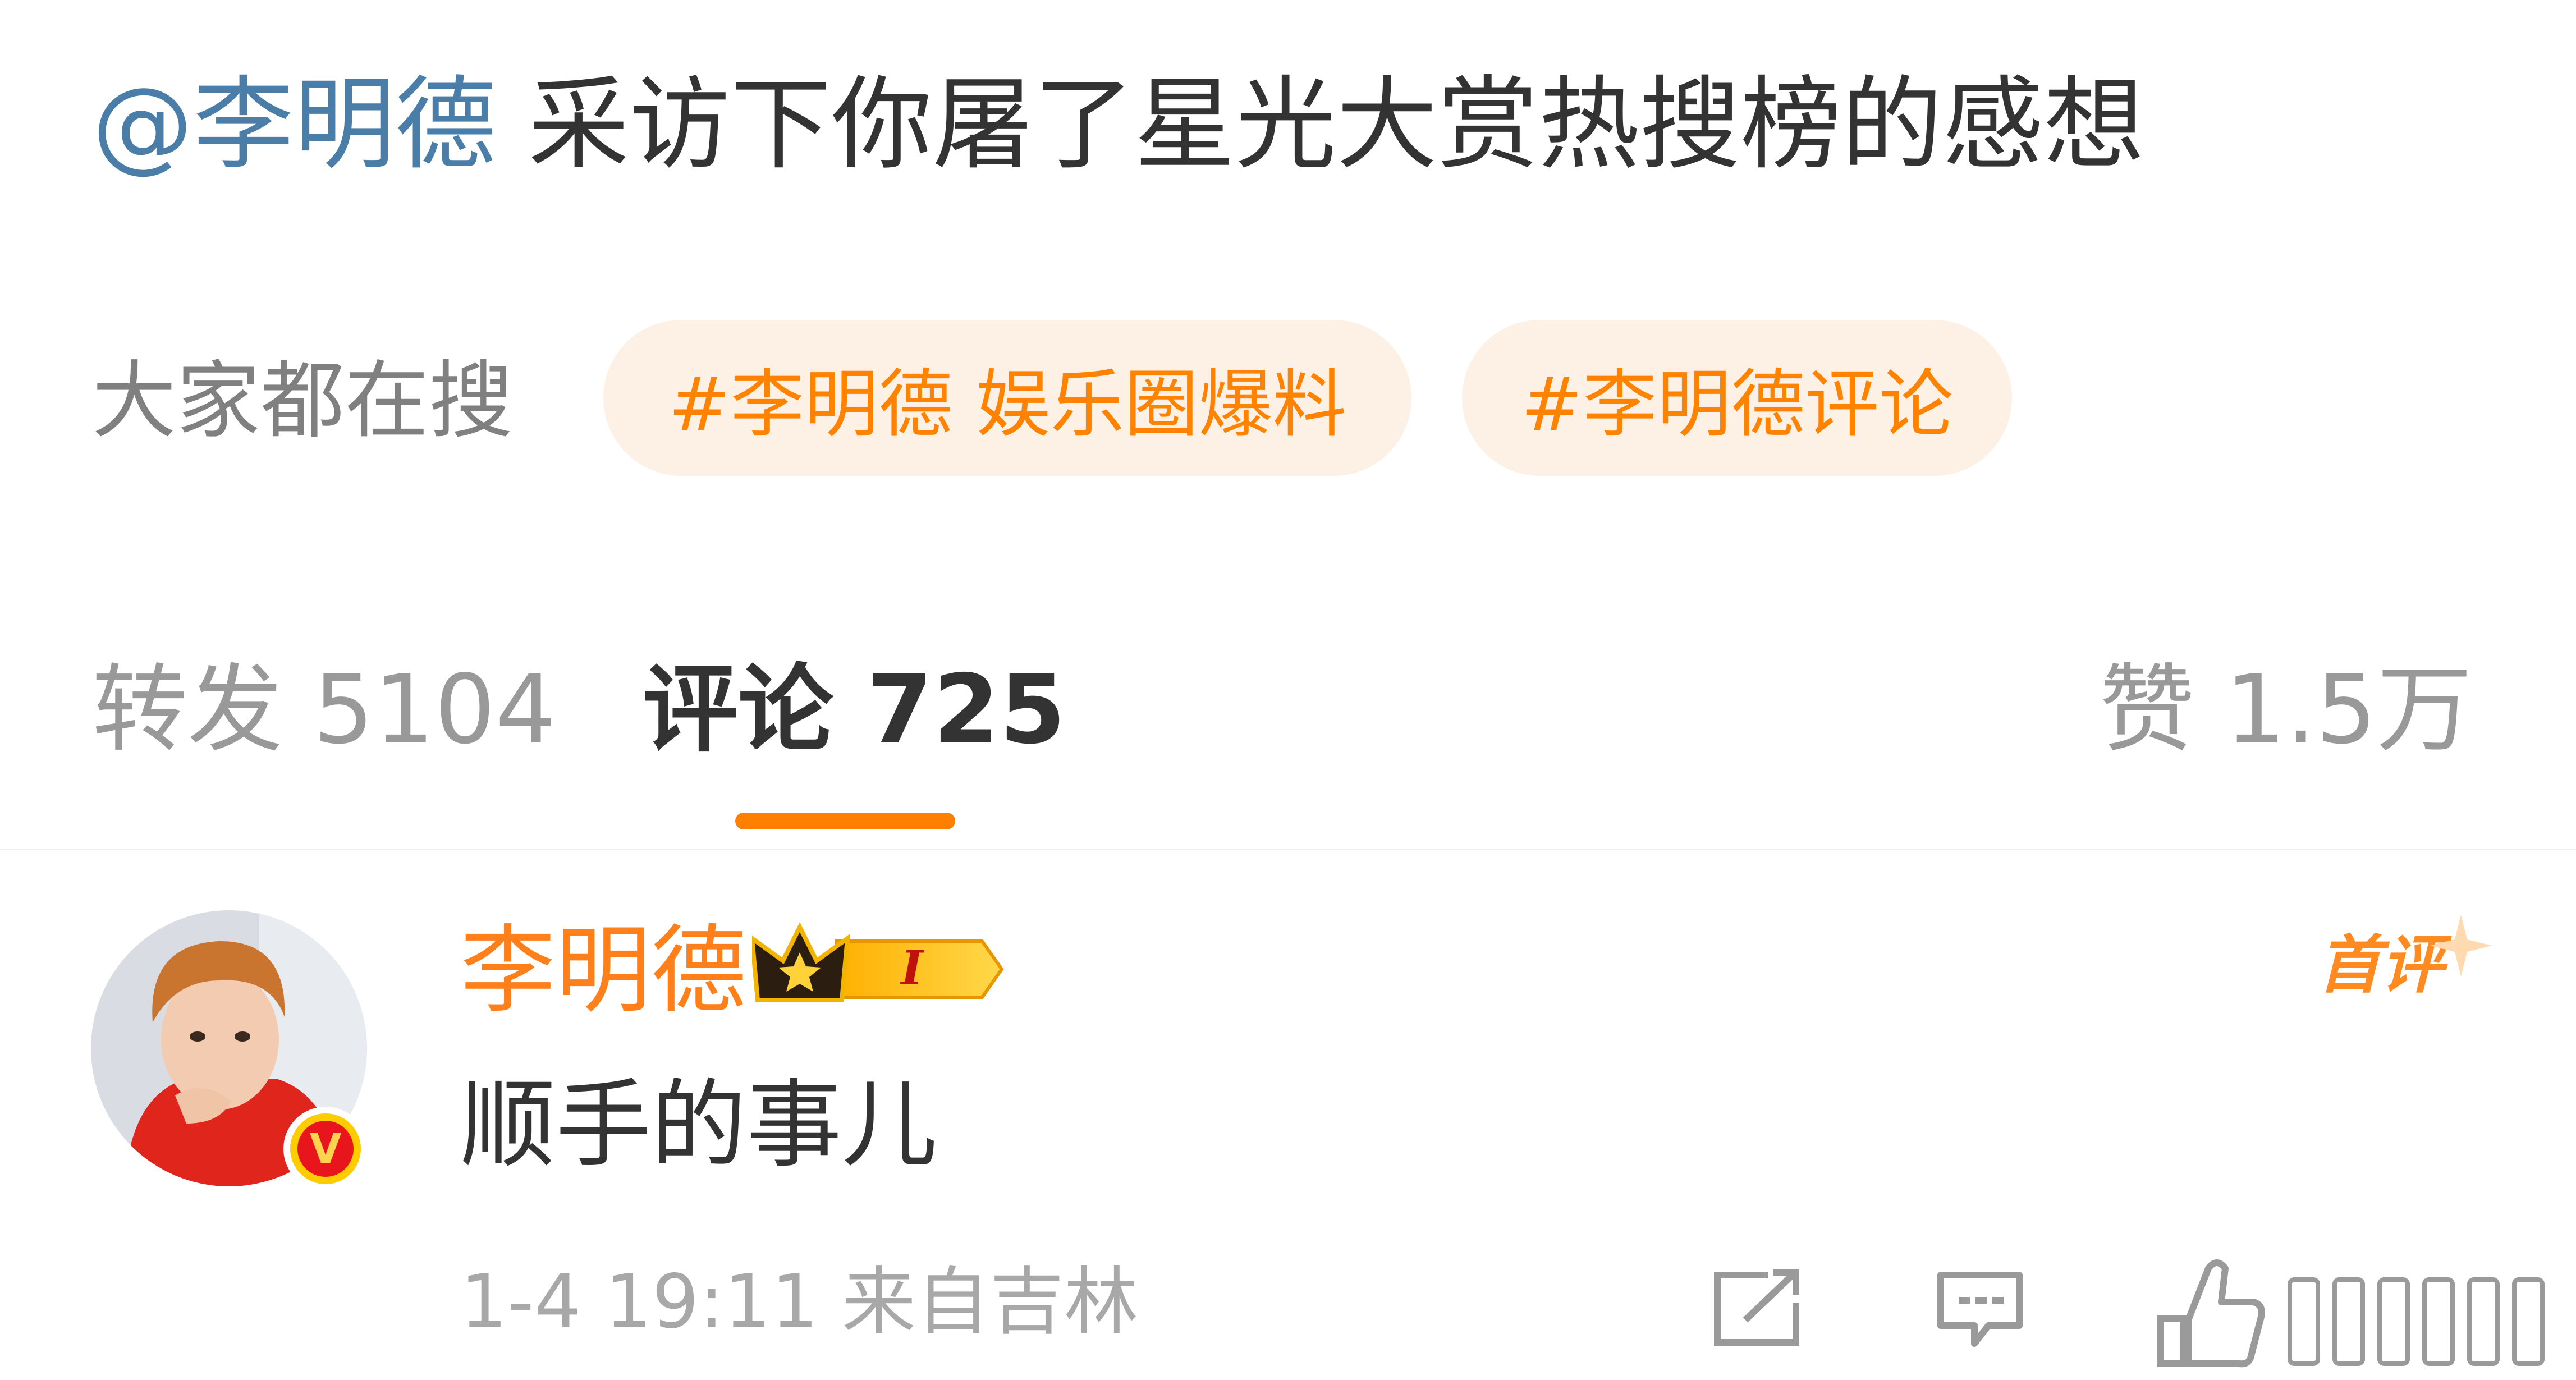 This screenshot has height=1380, width=2576. What do you see at coordinates (1007, 398) in the screenshot?
I see `search-chip-gossip: #李明德 娱乐圈爆料` at bounding box center [1007, 398].